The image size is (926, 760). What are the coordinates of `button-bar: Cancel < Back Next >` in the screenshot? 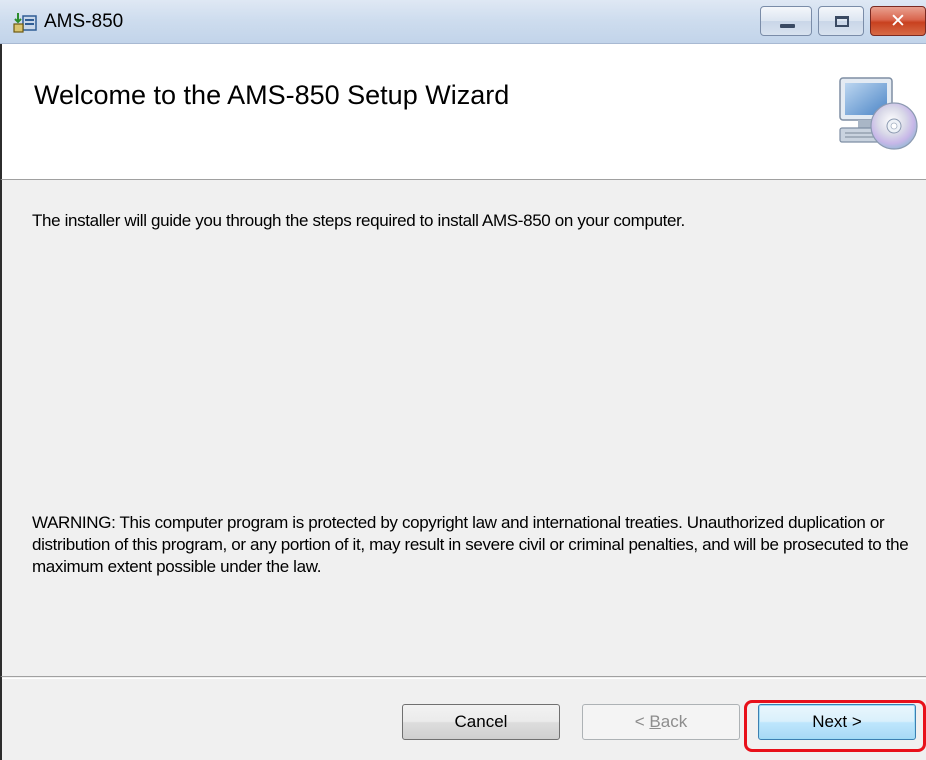 It's located at (463, 718).